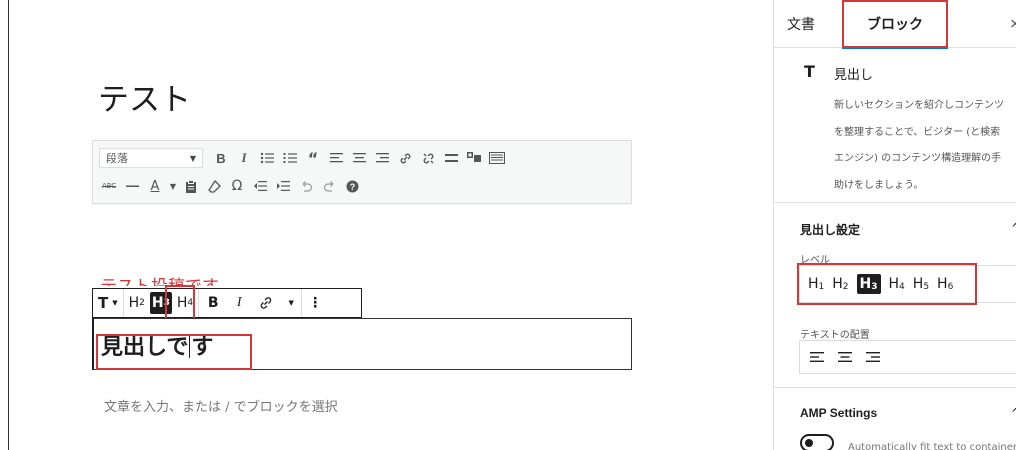 Image resolution: width=1016 pixels, height=450 pixels. What do you see at coordinates (950, 287) in the screenshot?
I see `level-6-number: 6` at bounding box center [950, 287].